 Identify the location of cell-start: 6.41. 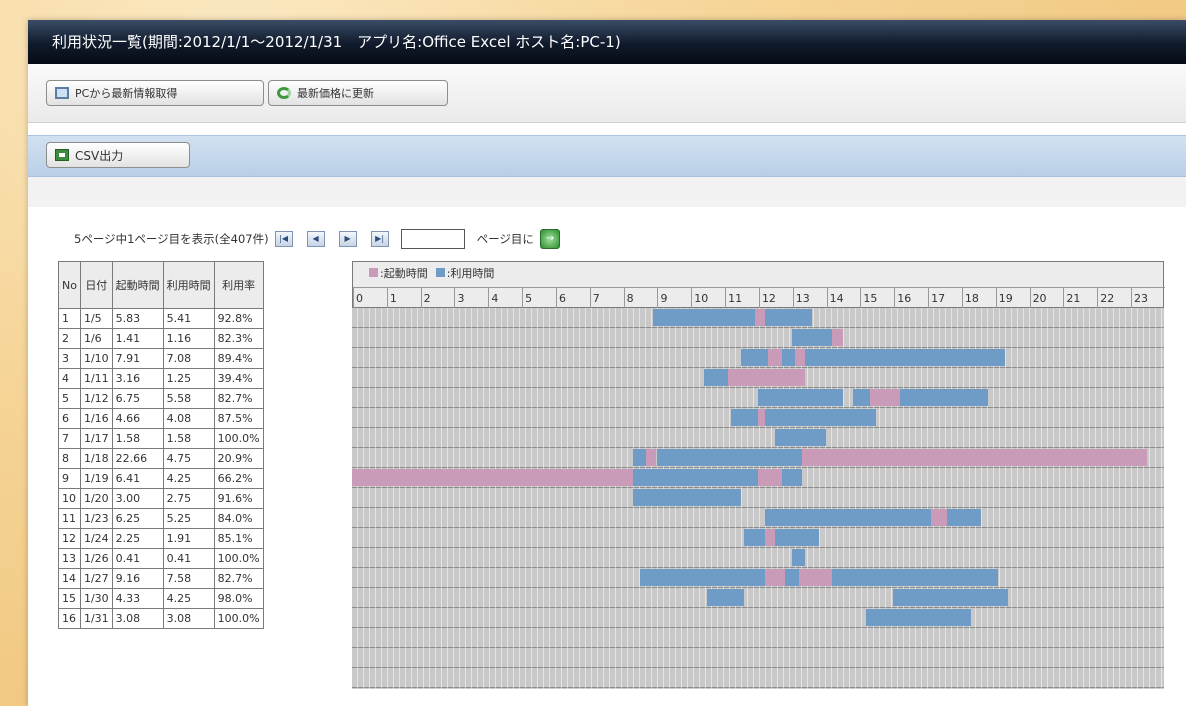
(137, 478).